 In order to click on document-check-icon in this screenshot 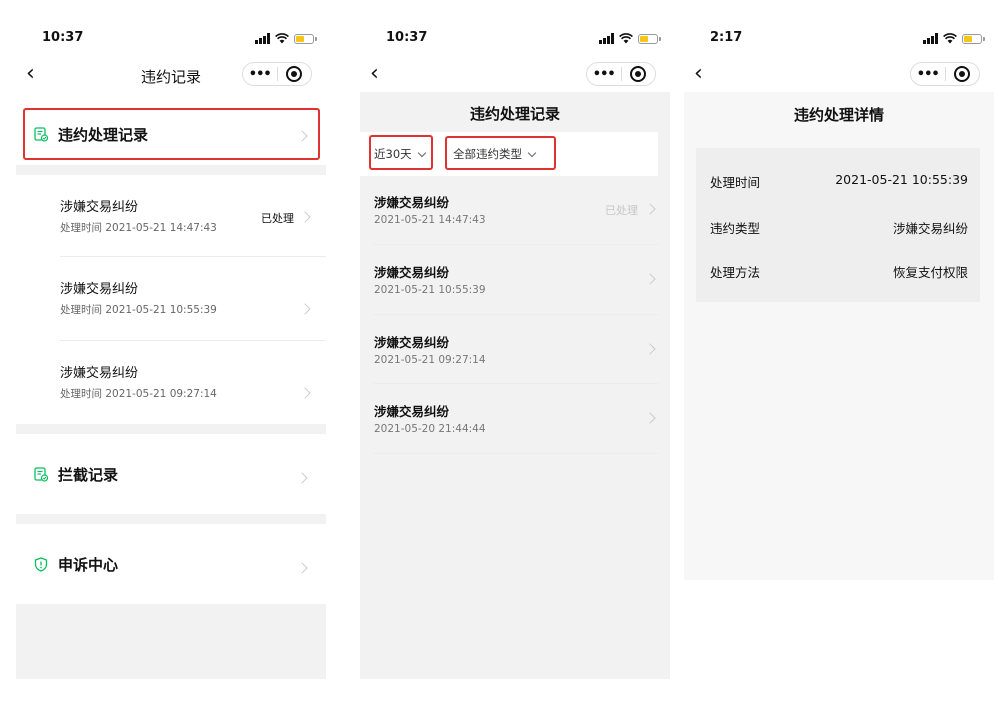, I will do `click(41, 474)`.